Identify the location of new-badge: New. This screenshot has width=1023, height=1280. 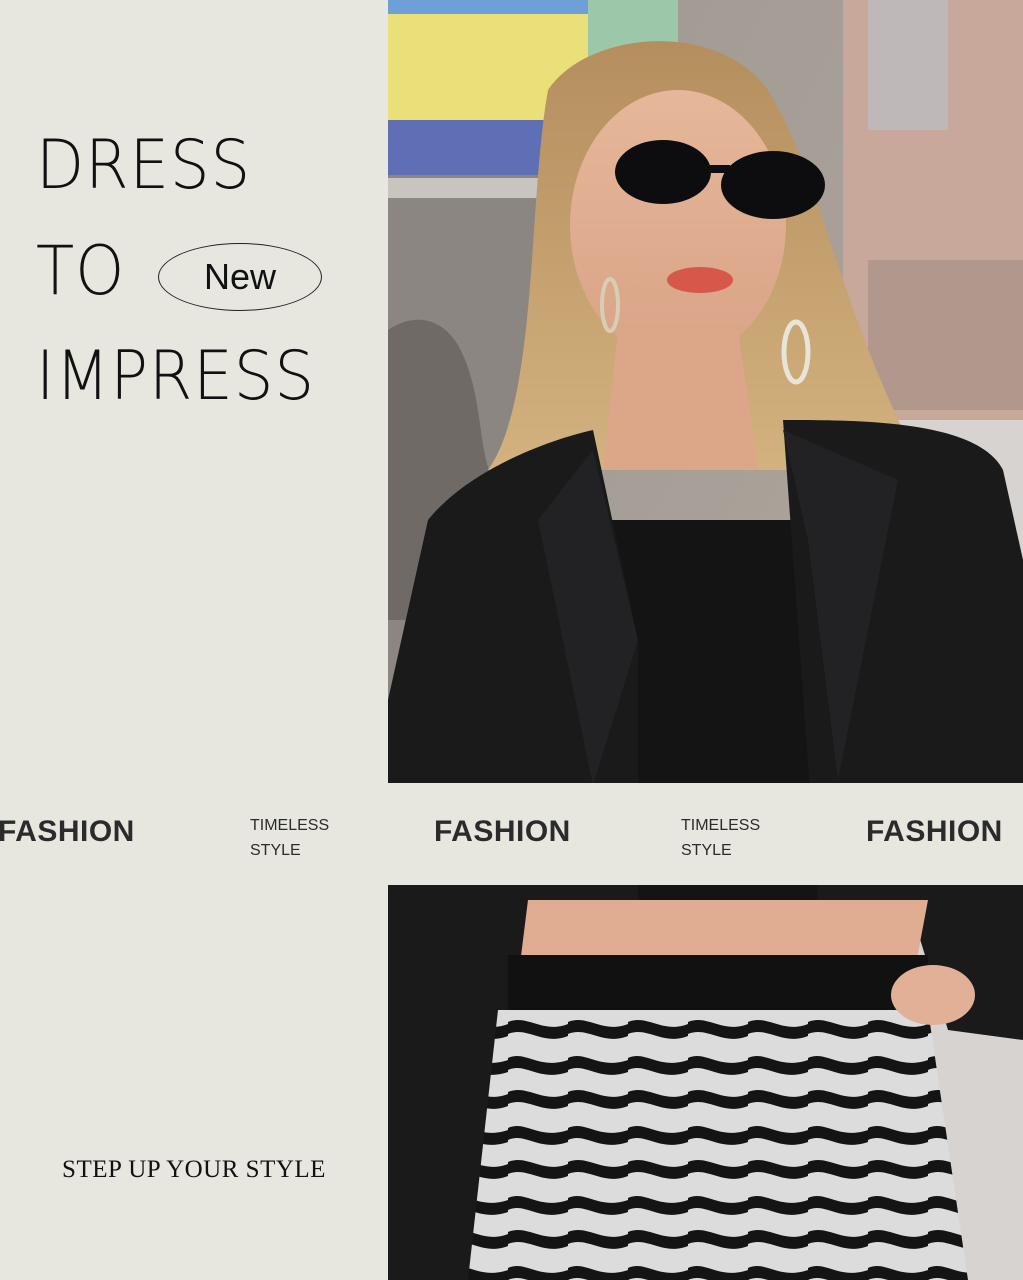
(240, 277).